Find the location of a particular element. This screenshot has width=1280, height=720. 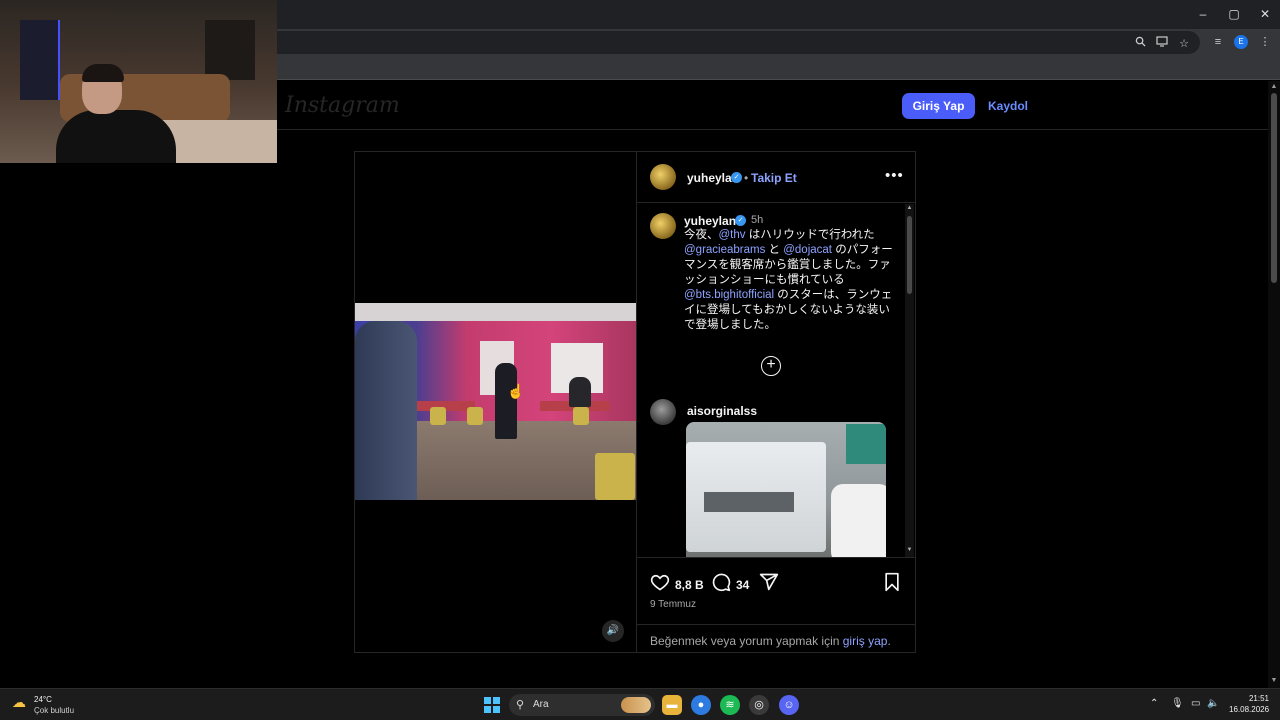

address-bar: ☆ is located at coordinates (738, 42).